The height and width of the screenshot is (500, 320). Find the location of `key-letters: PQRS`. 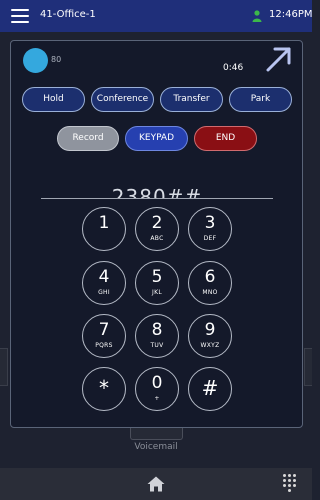

key-letters: PQRS is located at coordinates (104, 345).